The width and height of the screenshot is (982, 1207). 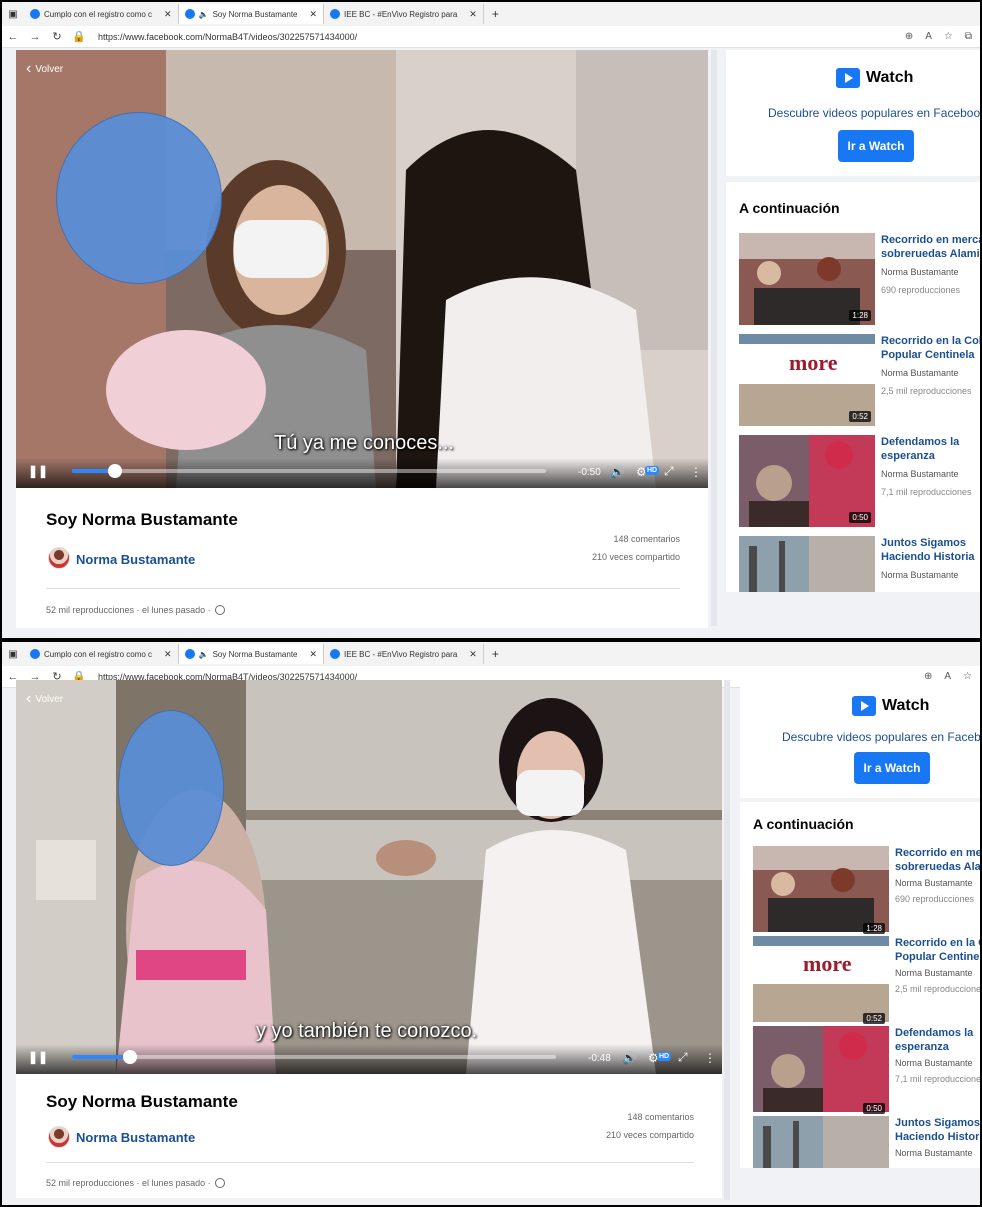 What do you see at coordinates (79, 37) in the screenshot?
I see `lock-icon: 🔒` at bounding box center [79, 37].